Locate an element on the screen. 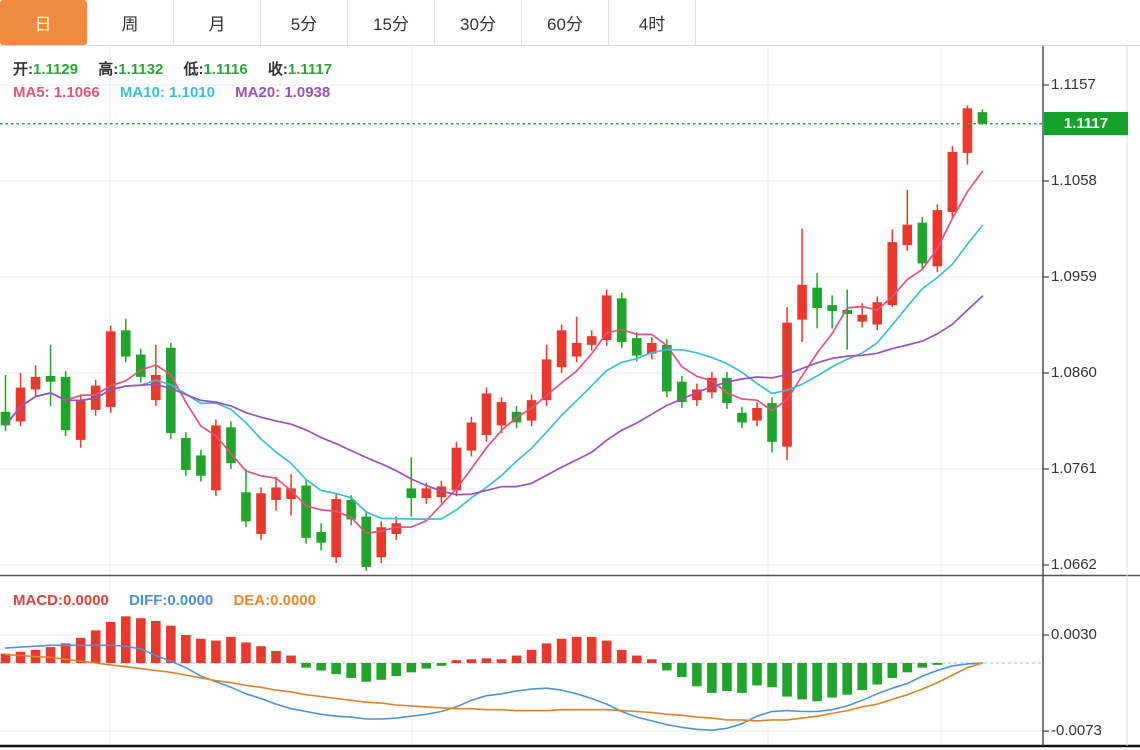 This screenshot has height=750, width=1140. ma10-value: 1.1010 is located at coordinates (192, 92).